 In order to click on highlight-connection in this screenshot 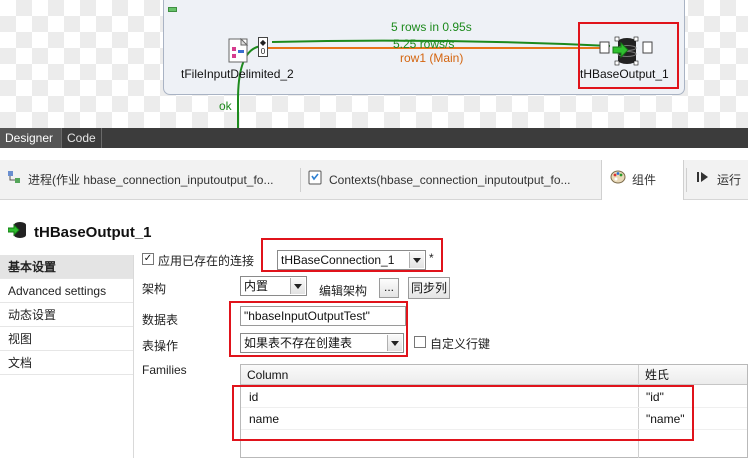, I will do `click(352, 255)`.